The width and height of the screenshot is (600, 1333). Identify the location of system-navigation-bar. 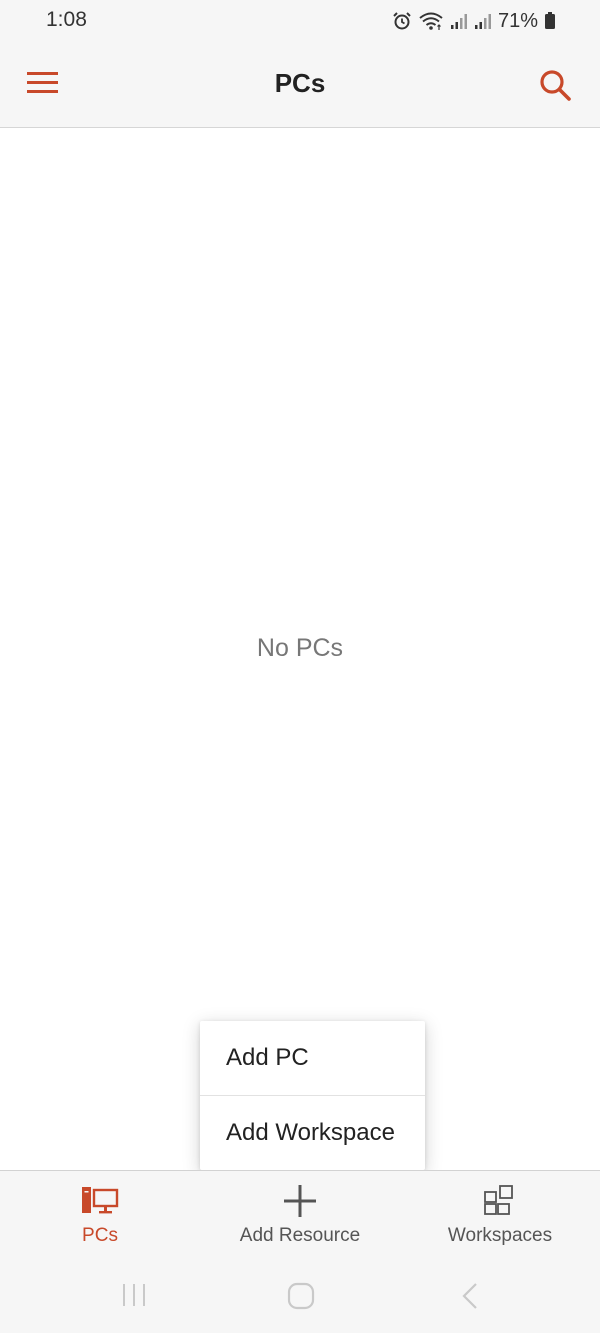
(300, 1294).